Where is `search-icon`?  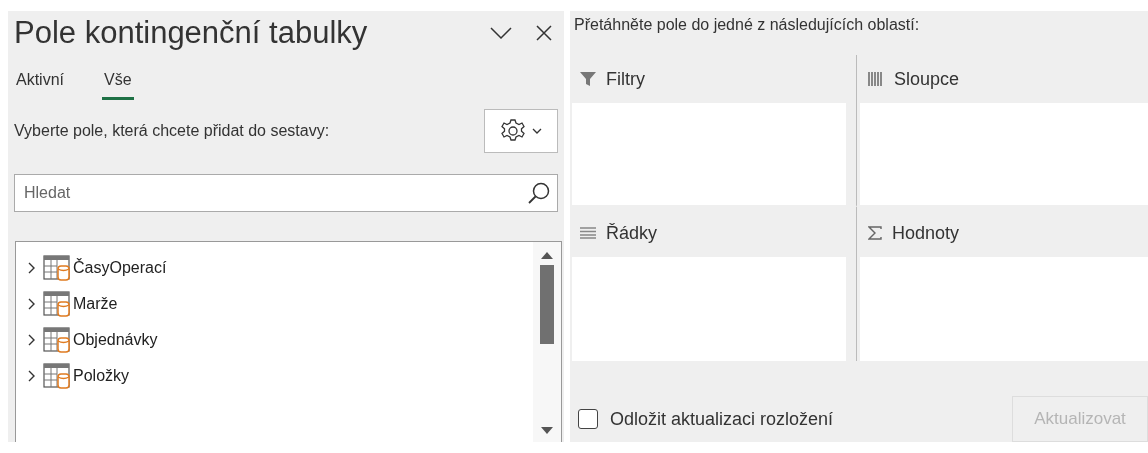
search-icon is located at coordinates (539, 193).